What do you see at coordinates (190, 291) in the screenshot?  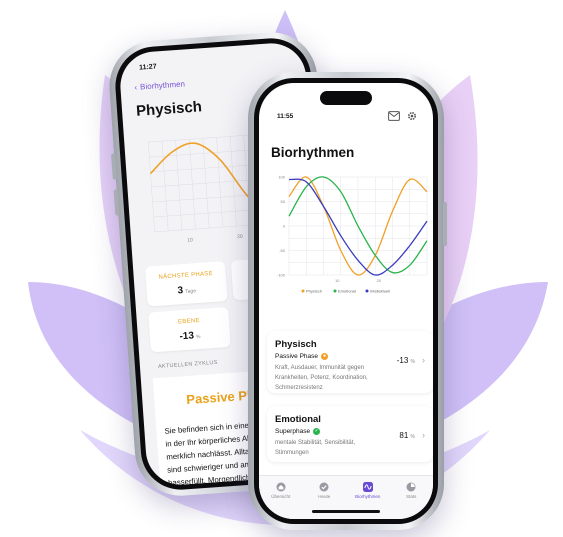 I see `tile-unit: Tage` at bounding box center [190, 291].